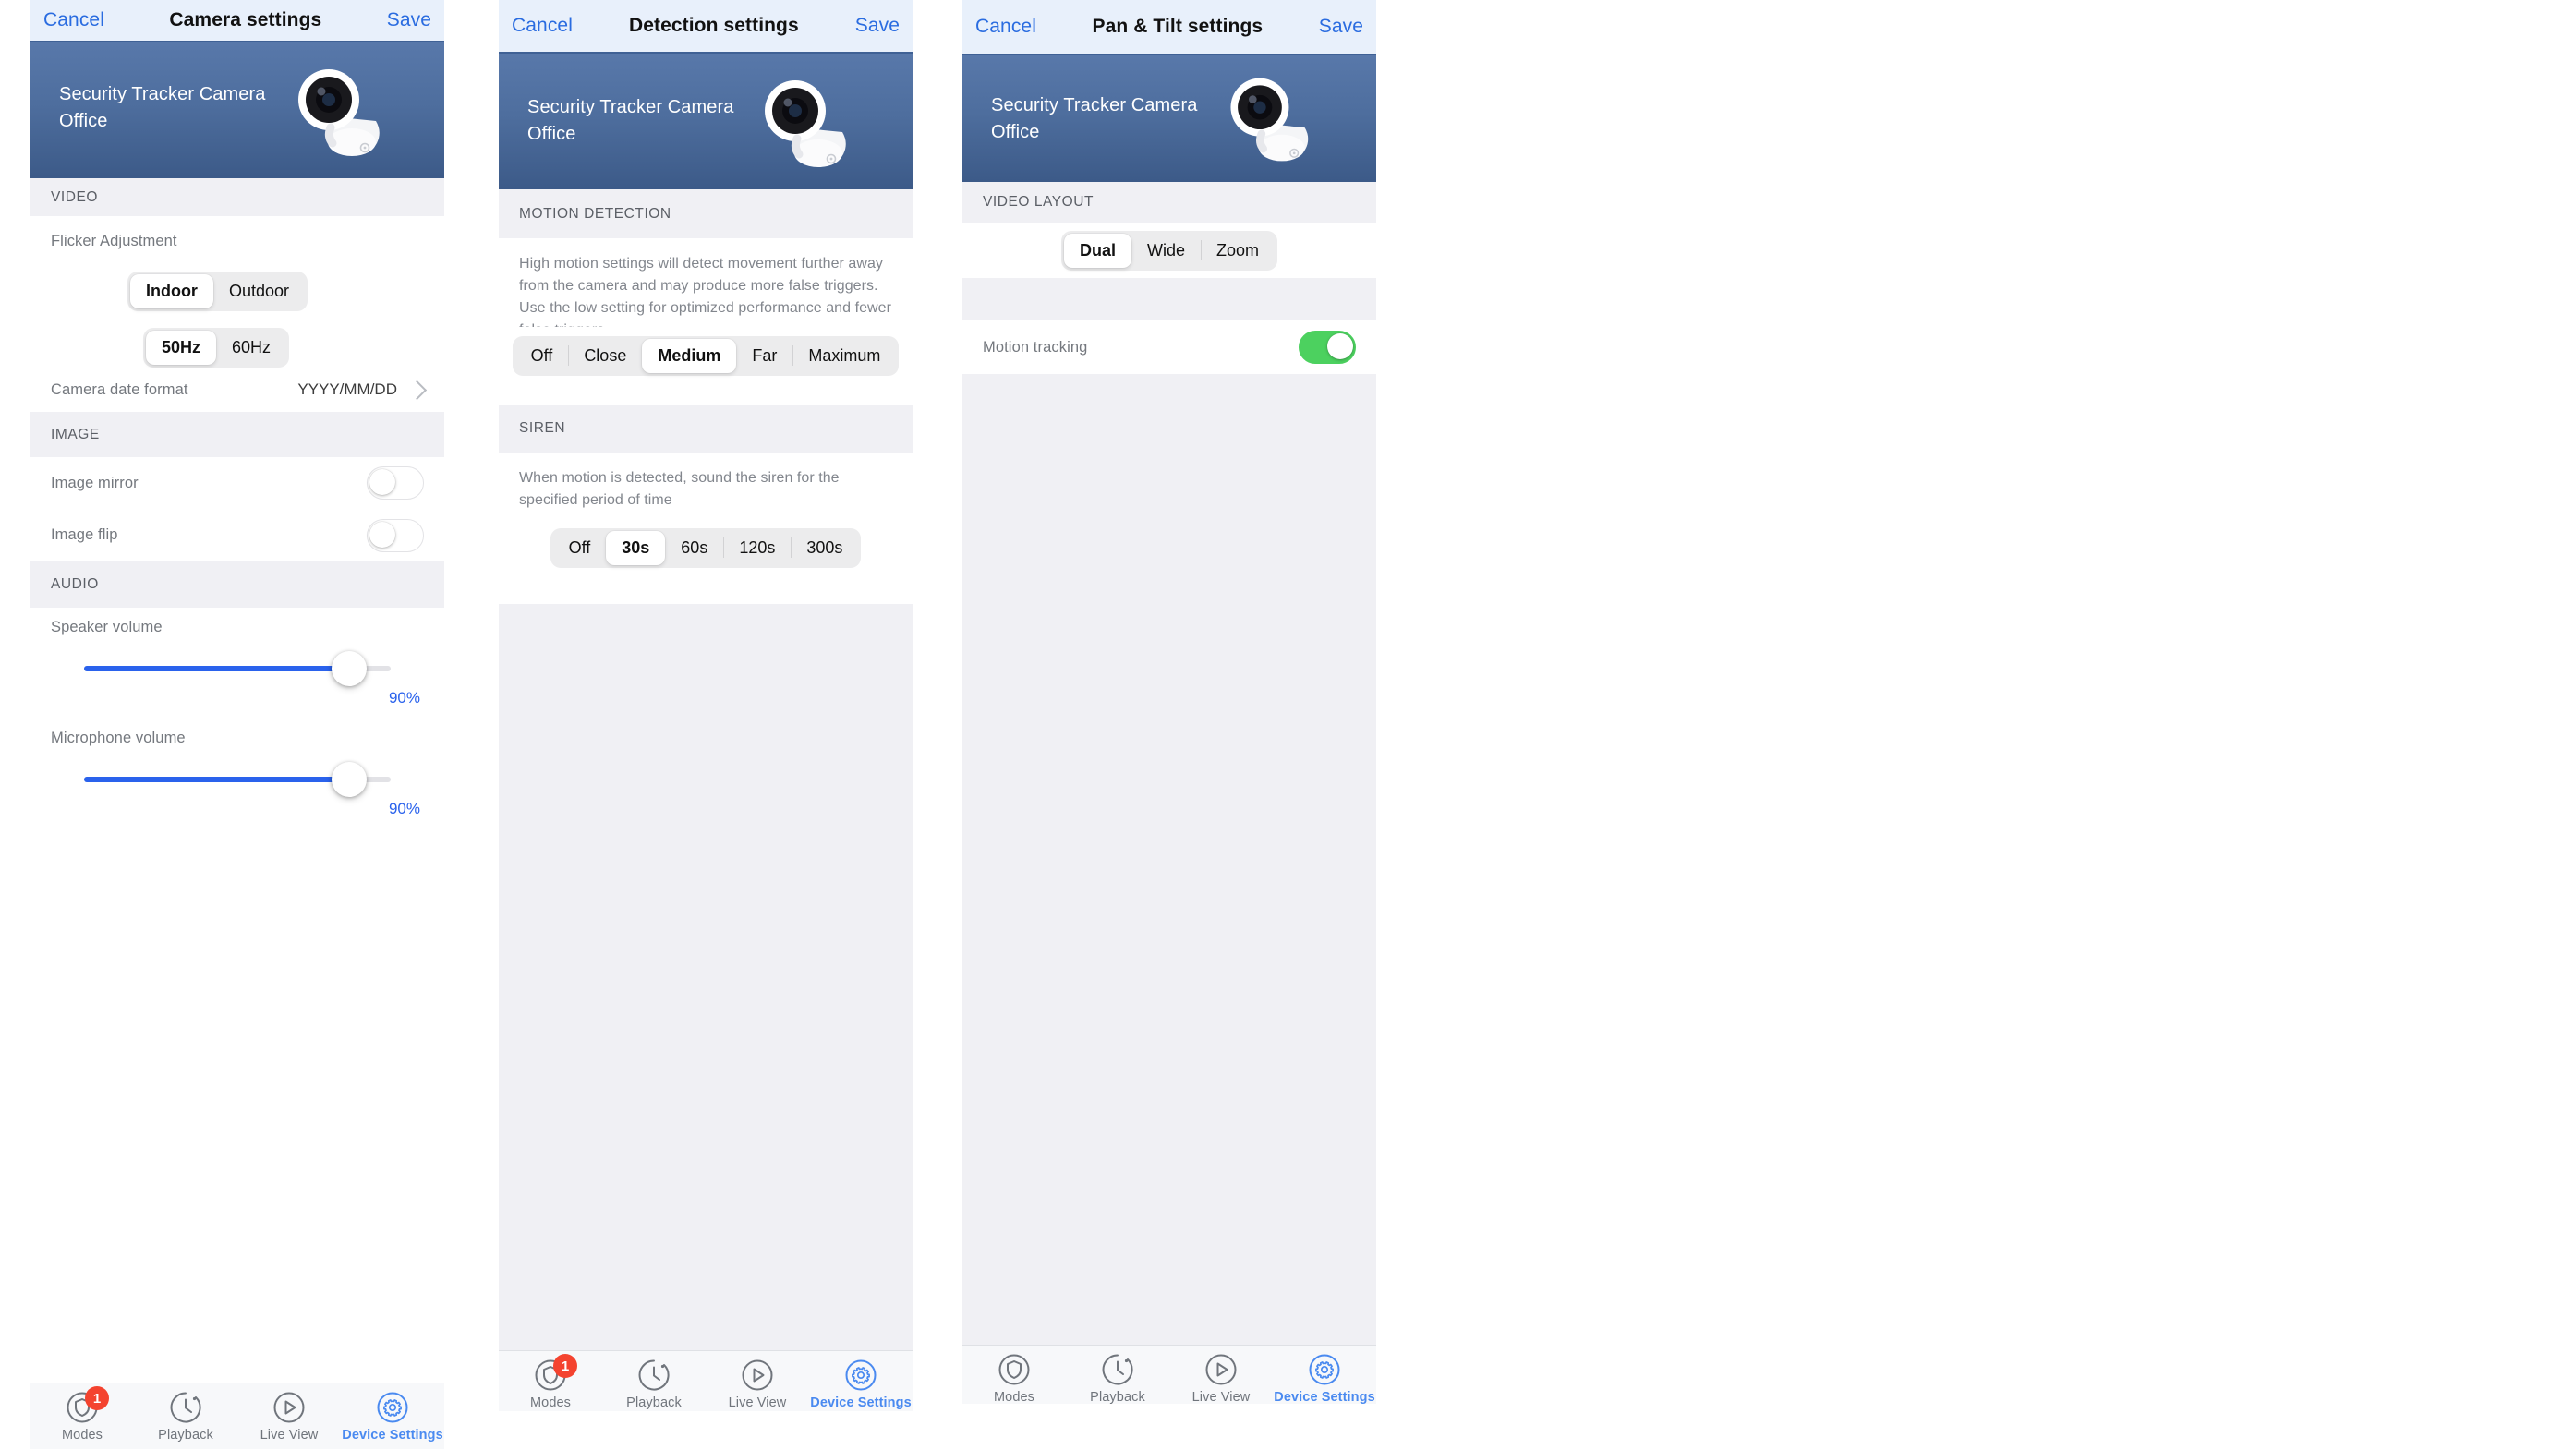  I want to click on speaker-volume-row: Speaker volume, so click(237, 626).